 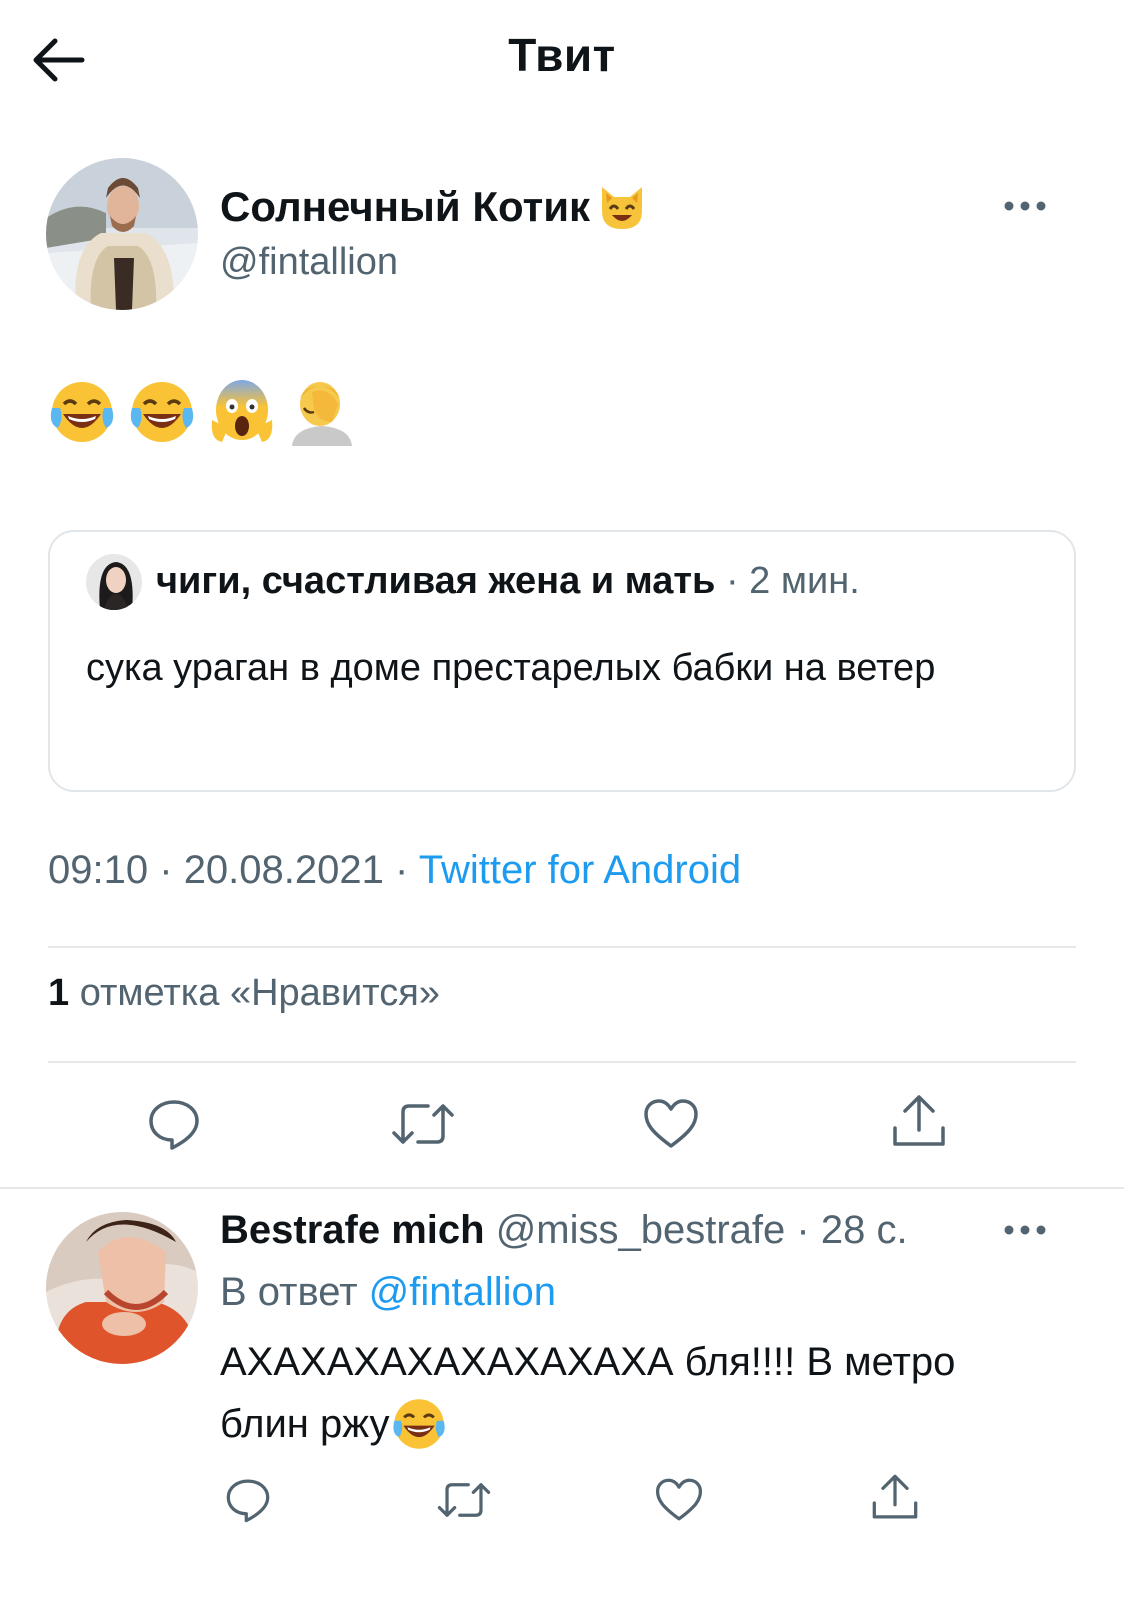 What do you see at coordinates (309, 262) in the screenshot?
I see `author-handle: @fintallion` at bounding box center [309, 262].